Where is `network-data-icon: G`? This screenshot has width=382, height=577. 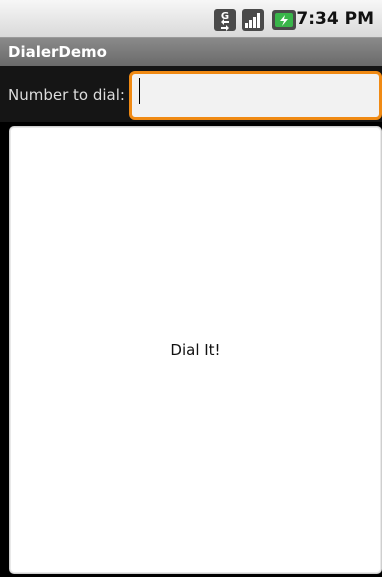 network-data-icon: G is located at coordinates (225, 20).